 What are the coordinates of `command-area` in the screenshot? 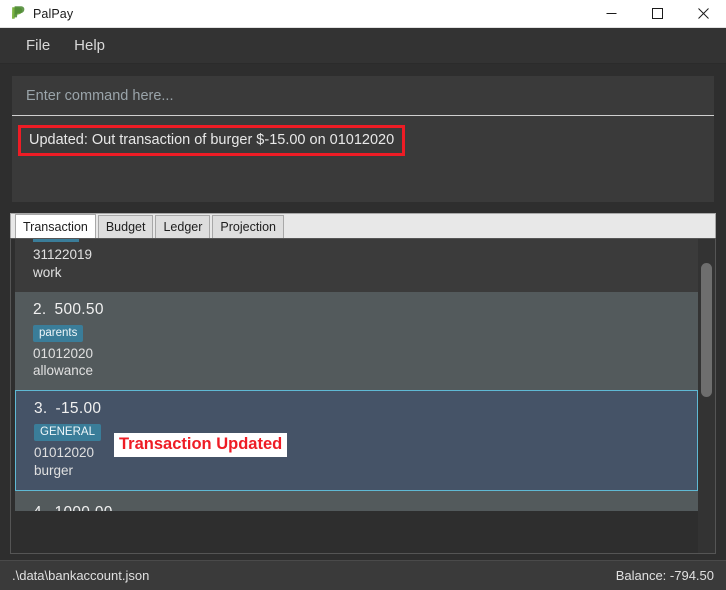 It's located at (363, 90).